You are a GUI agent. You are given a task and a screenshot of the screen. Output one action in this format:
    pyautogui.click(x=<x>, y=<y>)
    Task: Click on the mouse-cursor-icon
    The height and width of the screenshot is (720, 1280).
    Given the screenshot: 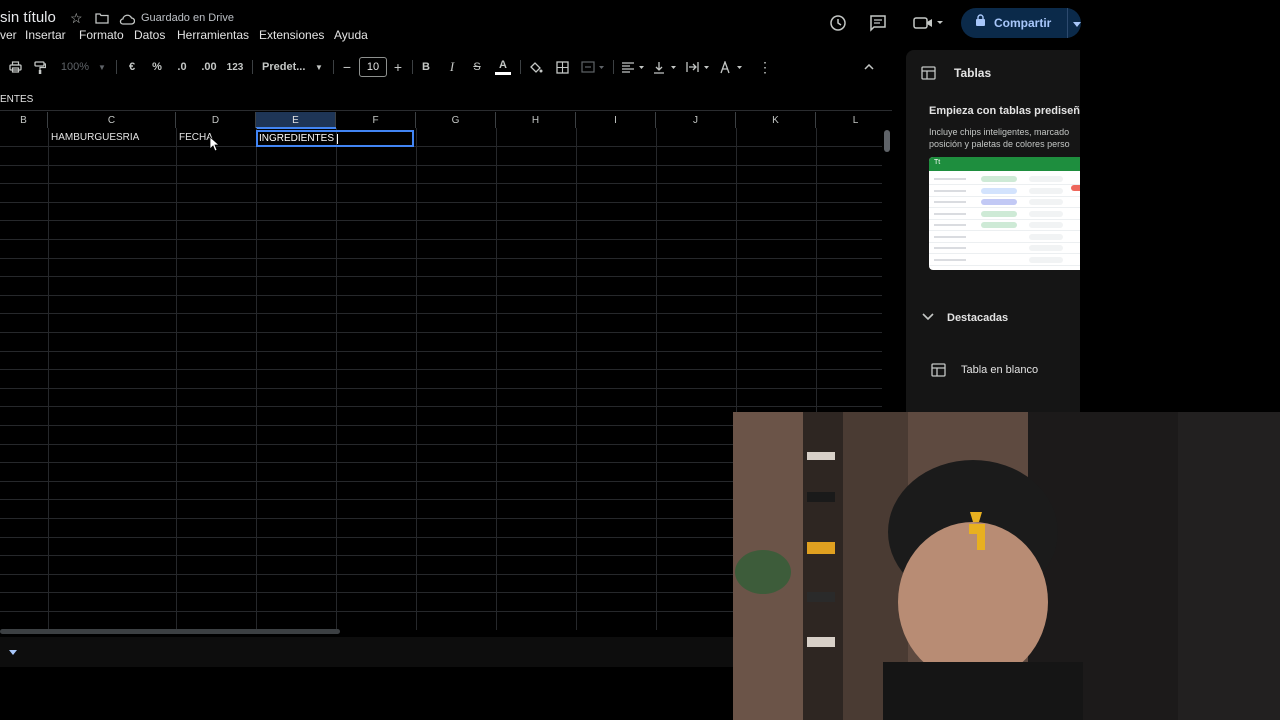 What is the action you would take?
    pyautogui.click(x=214, y=144)
    